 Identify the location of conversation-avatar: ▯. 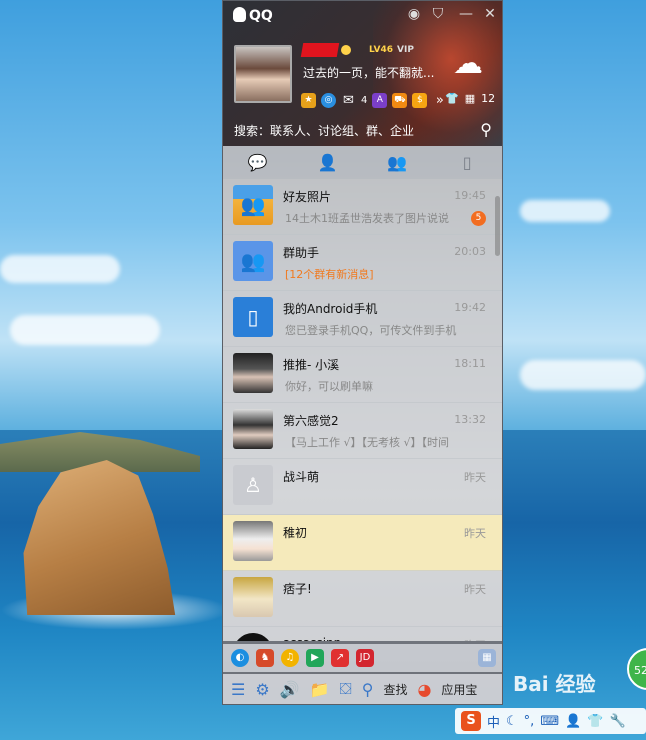
(253, 317).